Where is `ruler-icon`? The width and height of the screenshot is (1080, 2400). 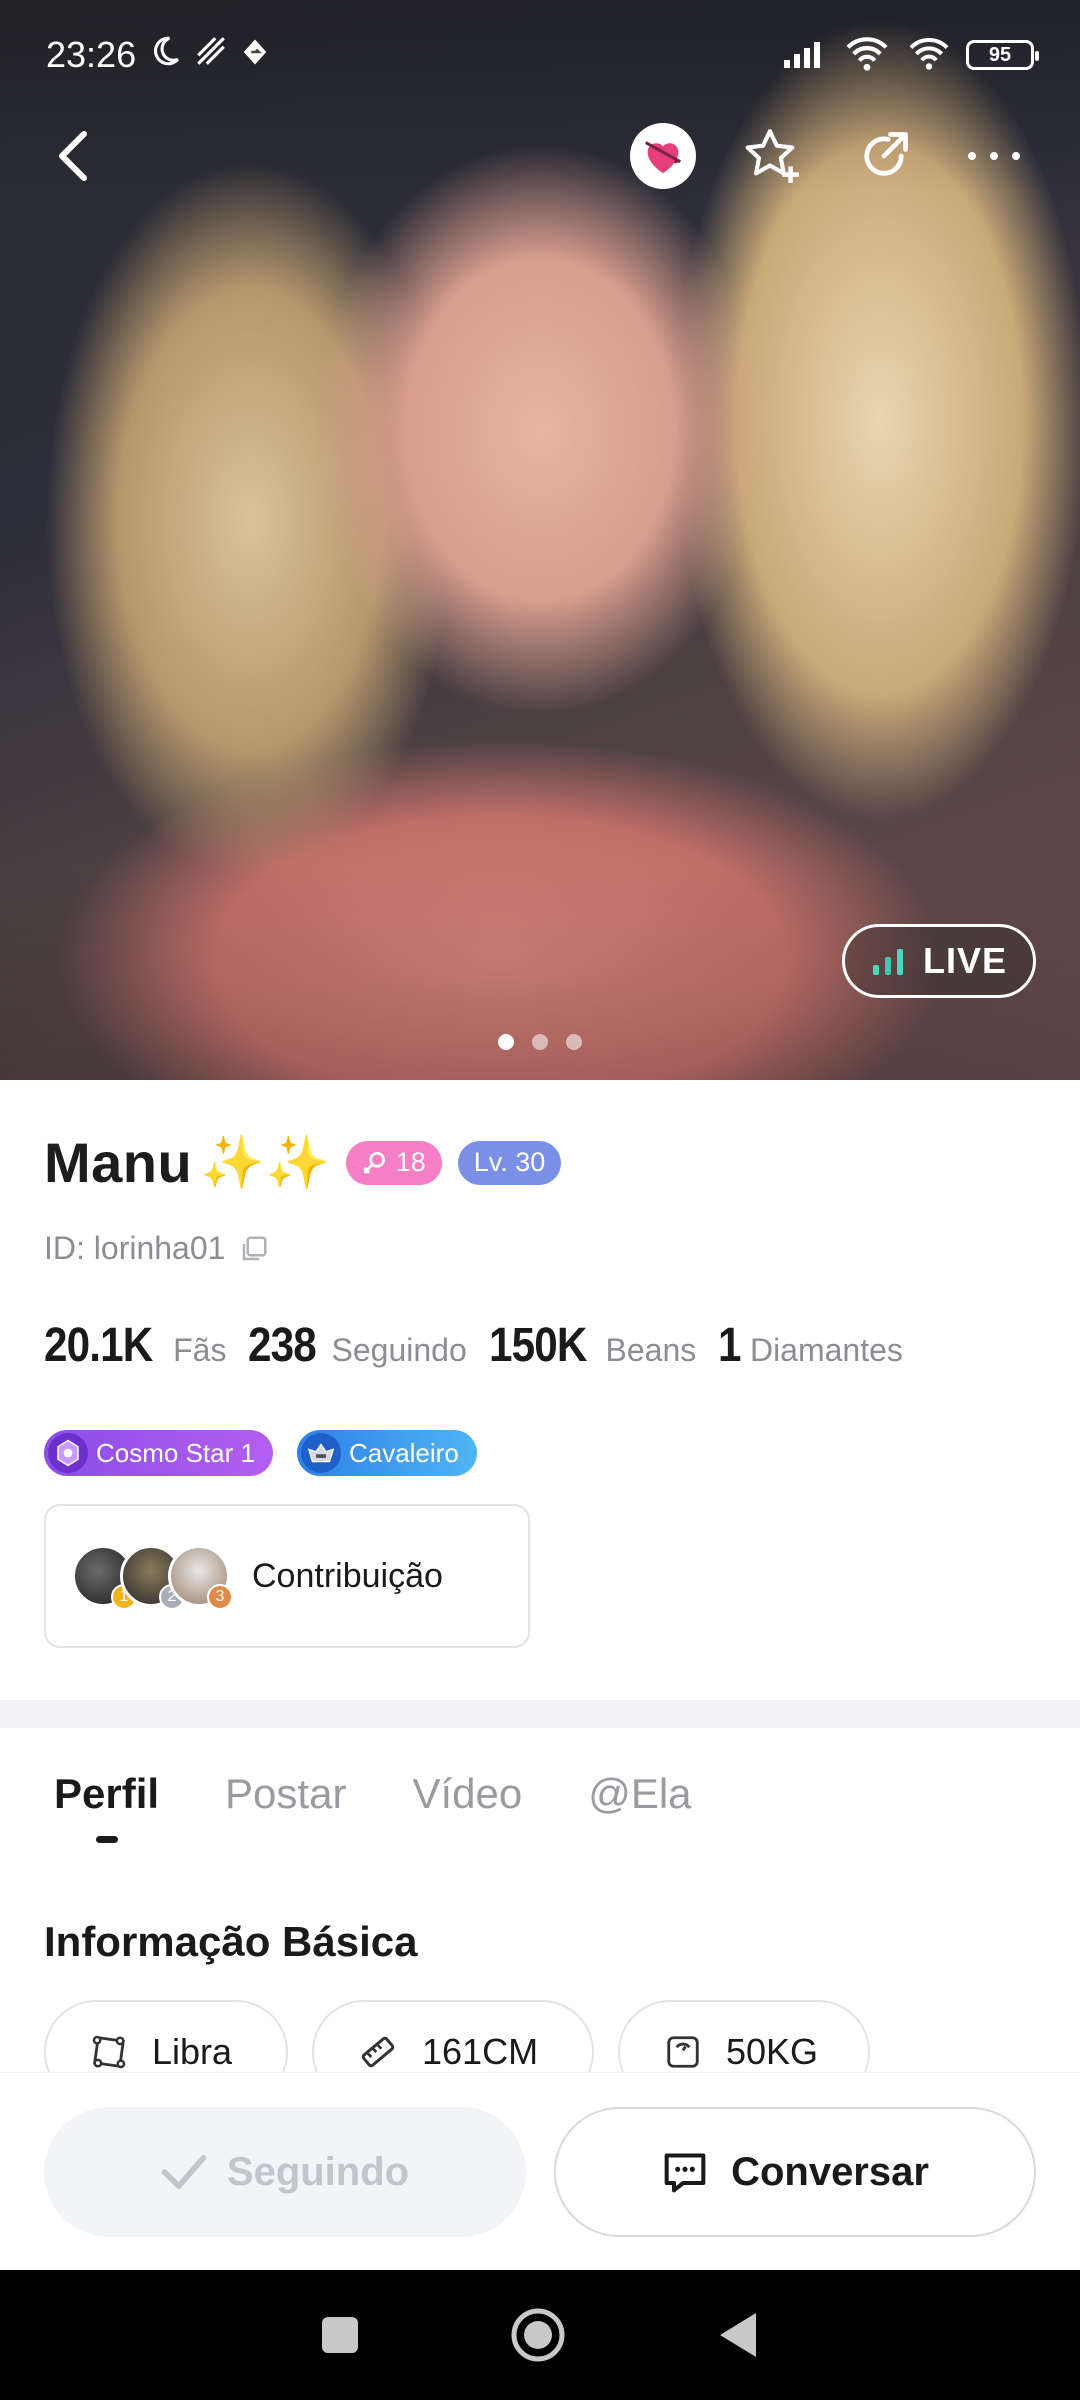
ruler-icon is located at coordinates (378, 2052).